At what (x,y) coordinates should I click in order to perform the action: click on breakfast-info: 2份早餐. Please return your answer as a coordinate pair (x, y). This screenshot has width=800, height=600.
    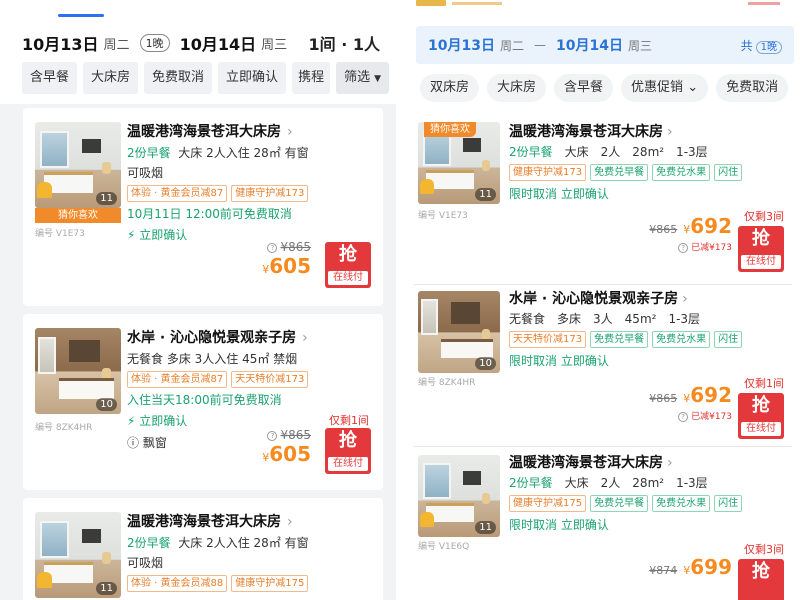
    Looking at the image, I should click on (149, 153).